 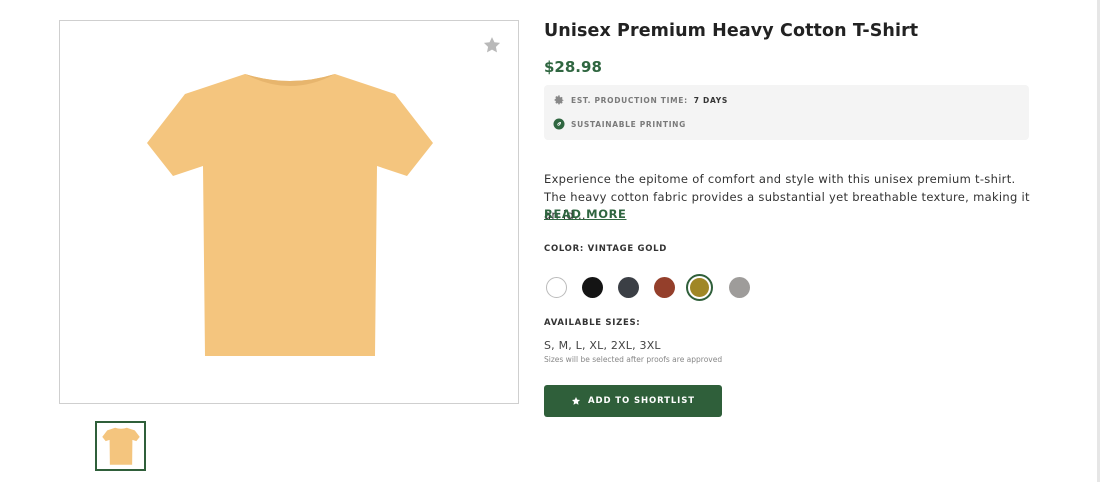 I want to click on product-title: Unisex Premium Heavy Cotton T-Shirt, so click(x=731, y=31).